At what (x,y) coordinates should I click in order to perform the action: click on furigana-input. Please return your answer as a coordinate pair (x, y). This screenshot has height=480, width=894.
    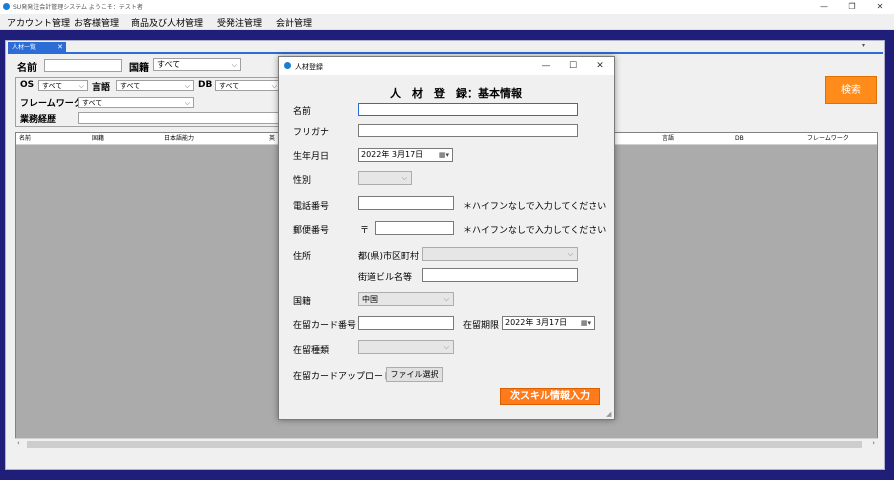
    Looking at the image, I should click on (468, 130).